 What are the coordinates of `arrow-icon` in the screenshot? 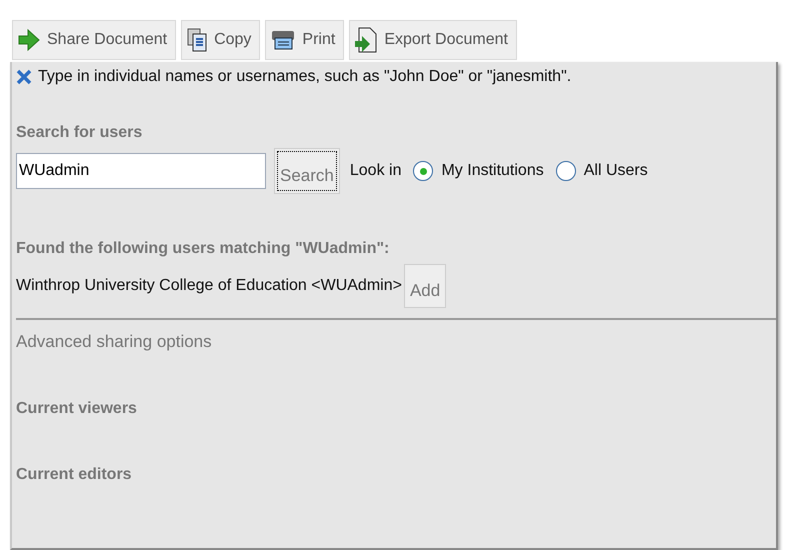 It's located at (29, 40).